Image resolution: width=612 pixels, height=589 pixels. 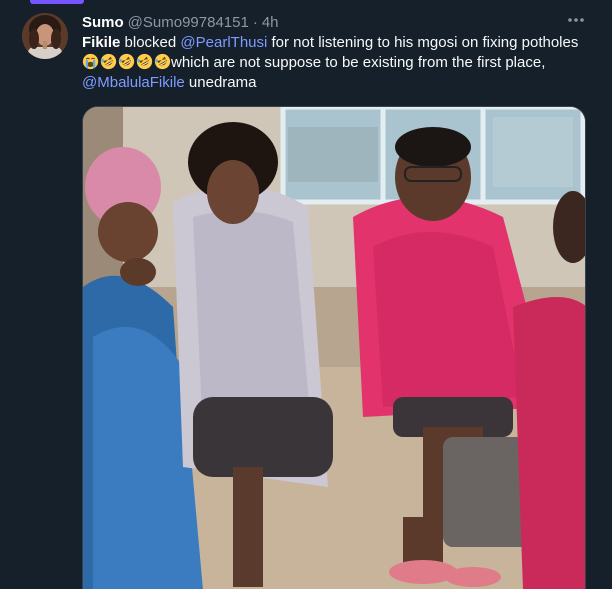 I want to click on text-part: unedrama, so click(x=220, y=82).